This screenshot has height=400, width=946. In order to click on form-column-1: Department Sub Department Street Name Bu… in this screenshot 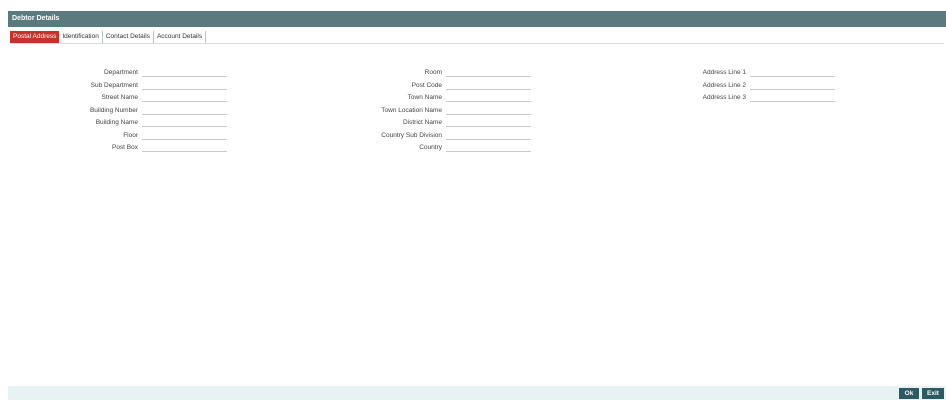, I will do `click(118, 112)`.